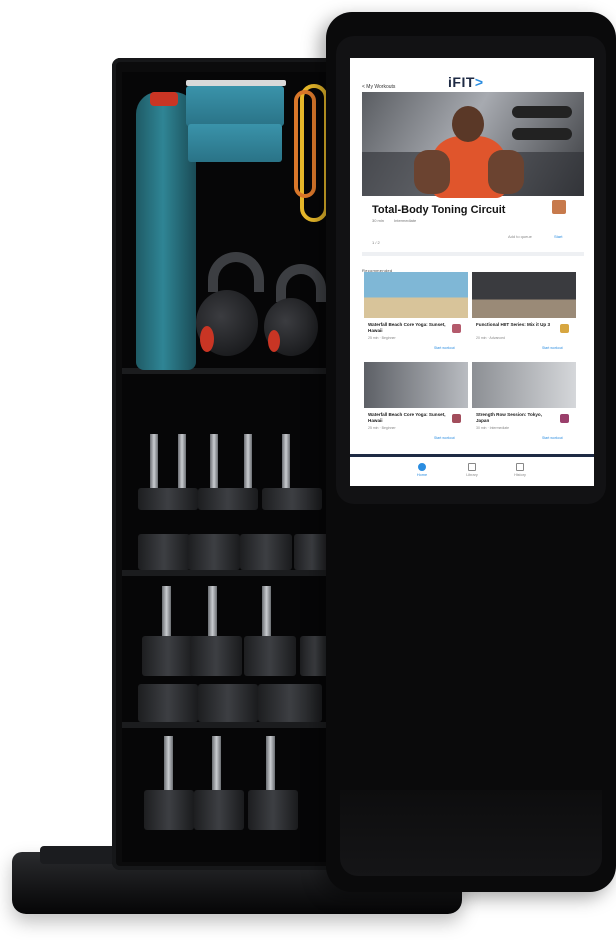 The height and width of the screenshot is (940, 616). What do you see at coordinates (472, 475) in the screenshot?
I see `nav-library-label: Library` at bounding box center [472, 475].